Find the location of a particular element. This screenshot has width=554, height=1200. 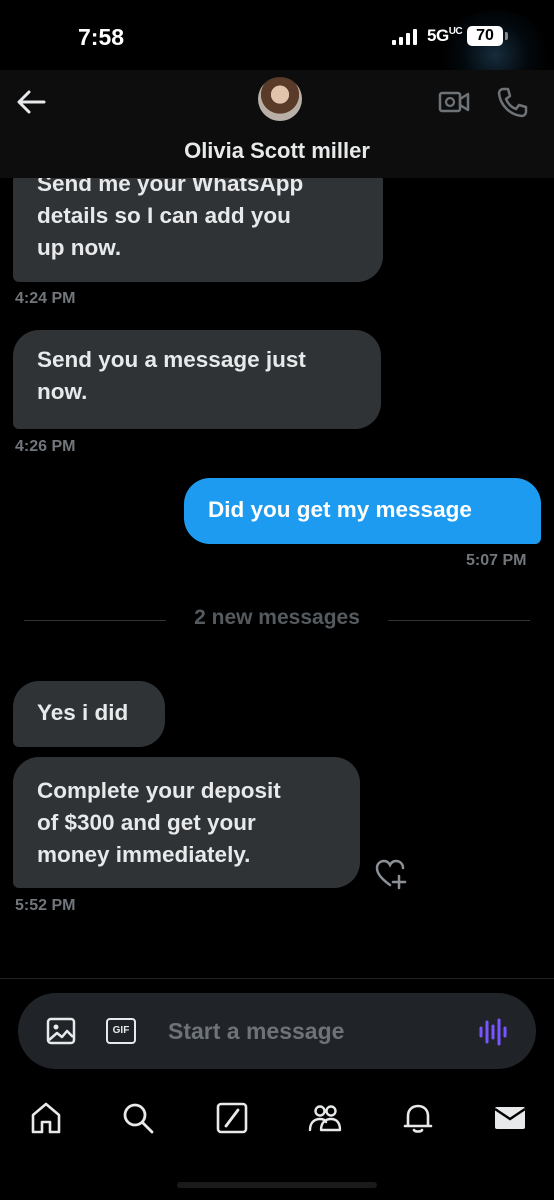

message-bubble-incoming: Yes i did is located at coordinates (89, 714).